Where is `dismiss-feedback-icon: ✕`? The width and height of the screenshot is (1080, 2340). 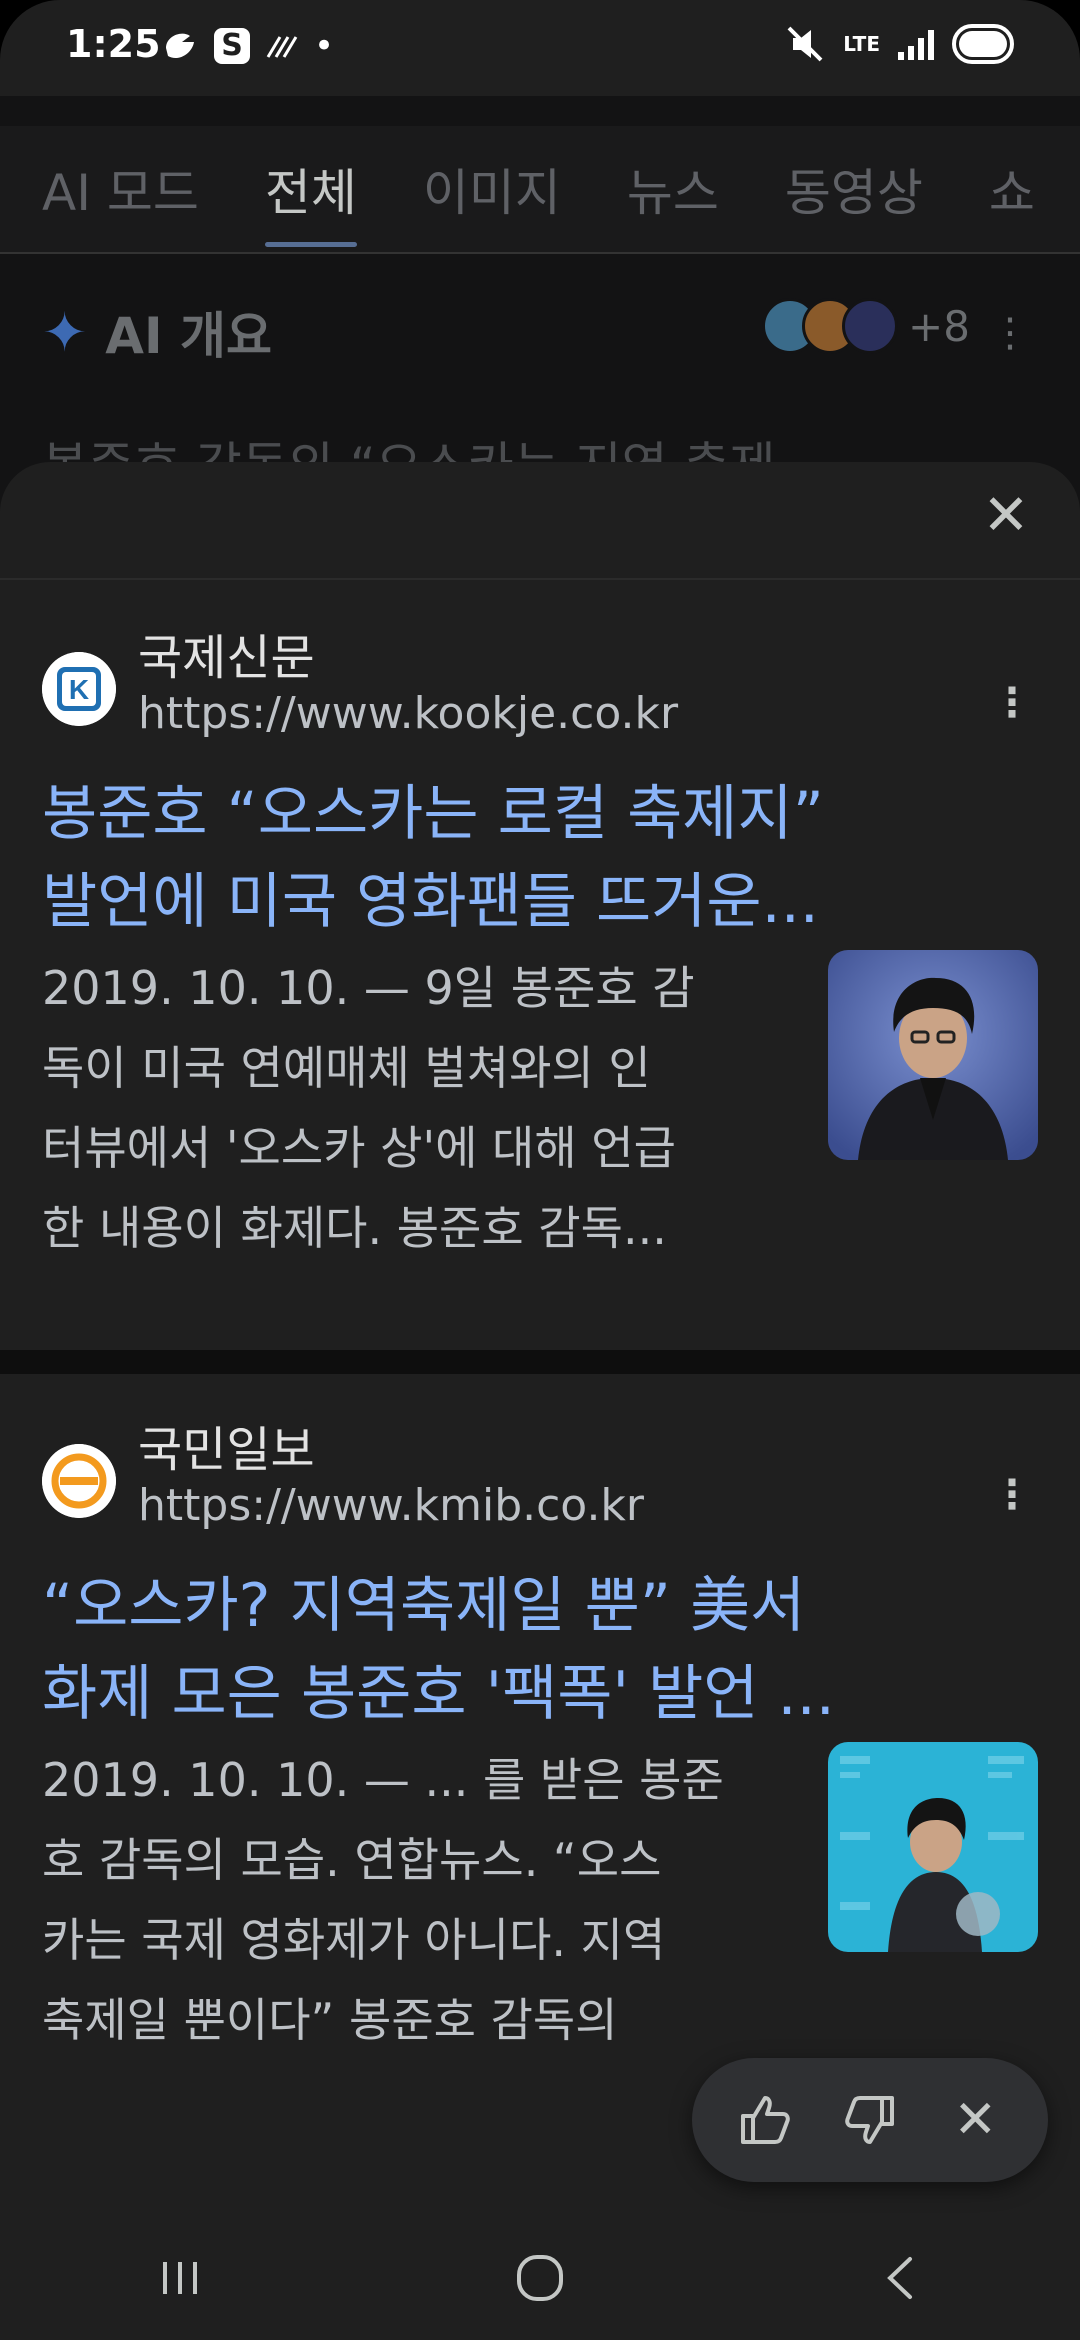 dismiss-feedback-icon: ✕ is located at coordinates (975, 2120).